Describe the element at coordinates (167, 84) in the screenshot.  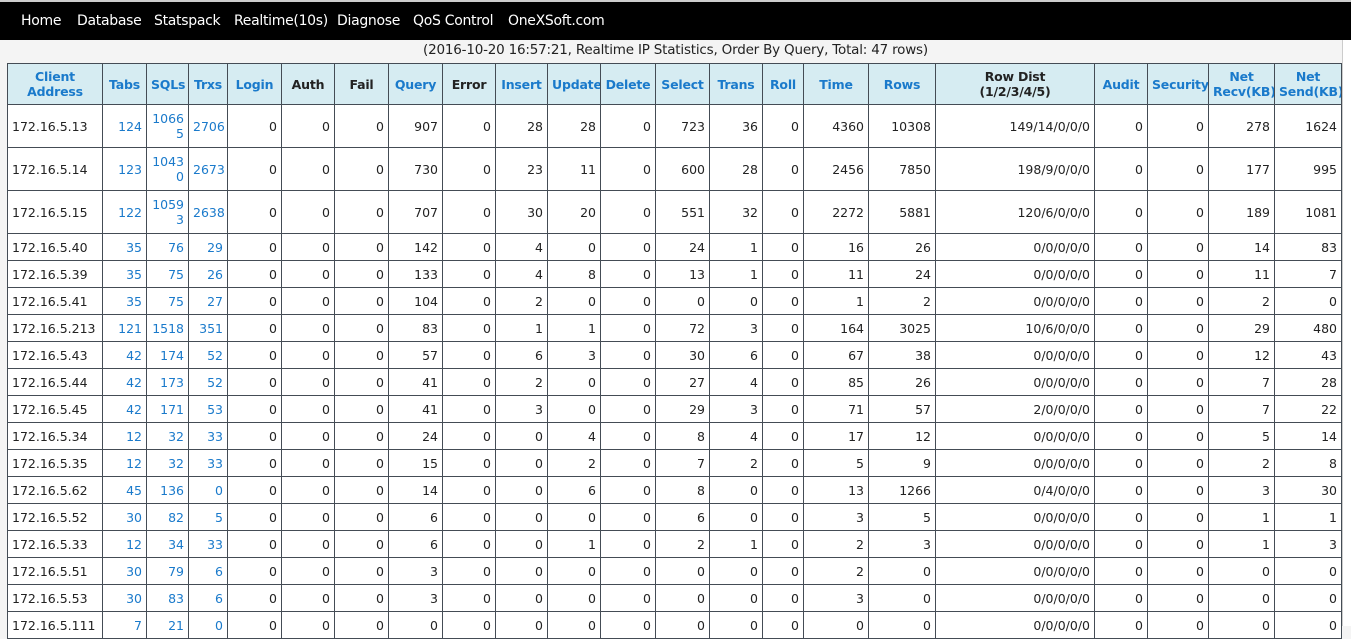
I see `column-header: SQLs` at that location.